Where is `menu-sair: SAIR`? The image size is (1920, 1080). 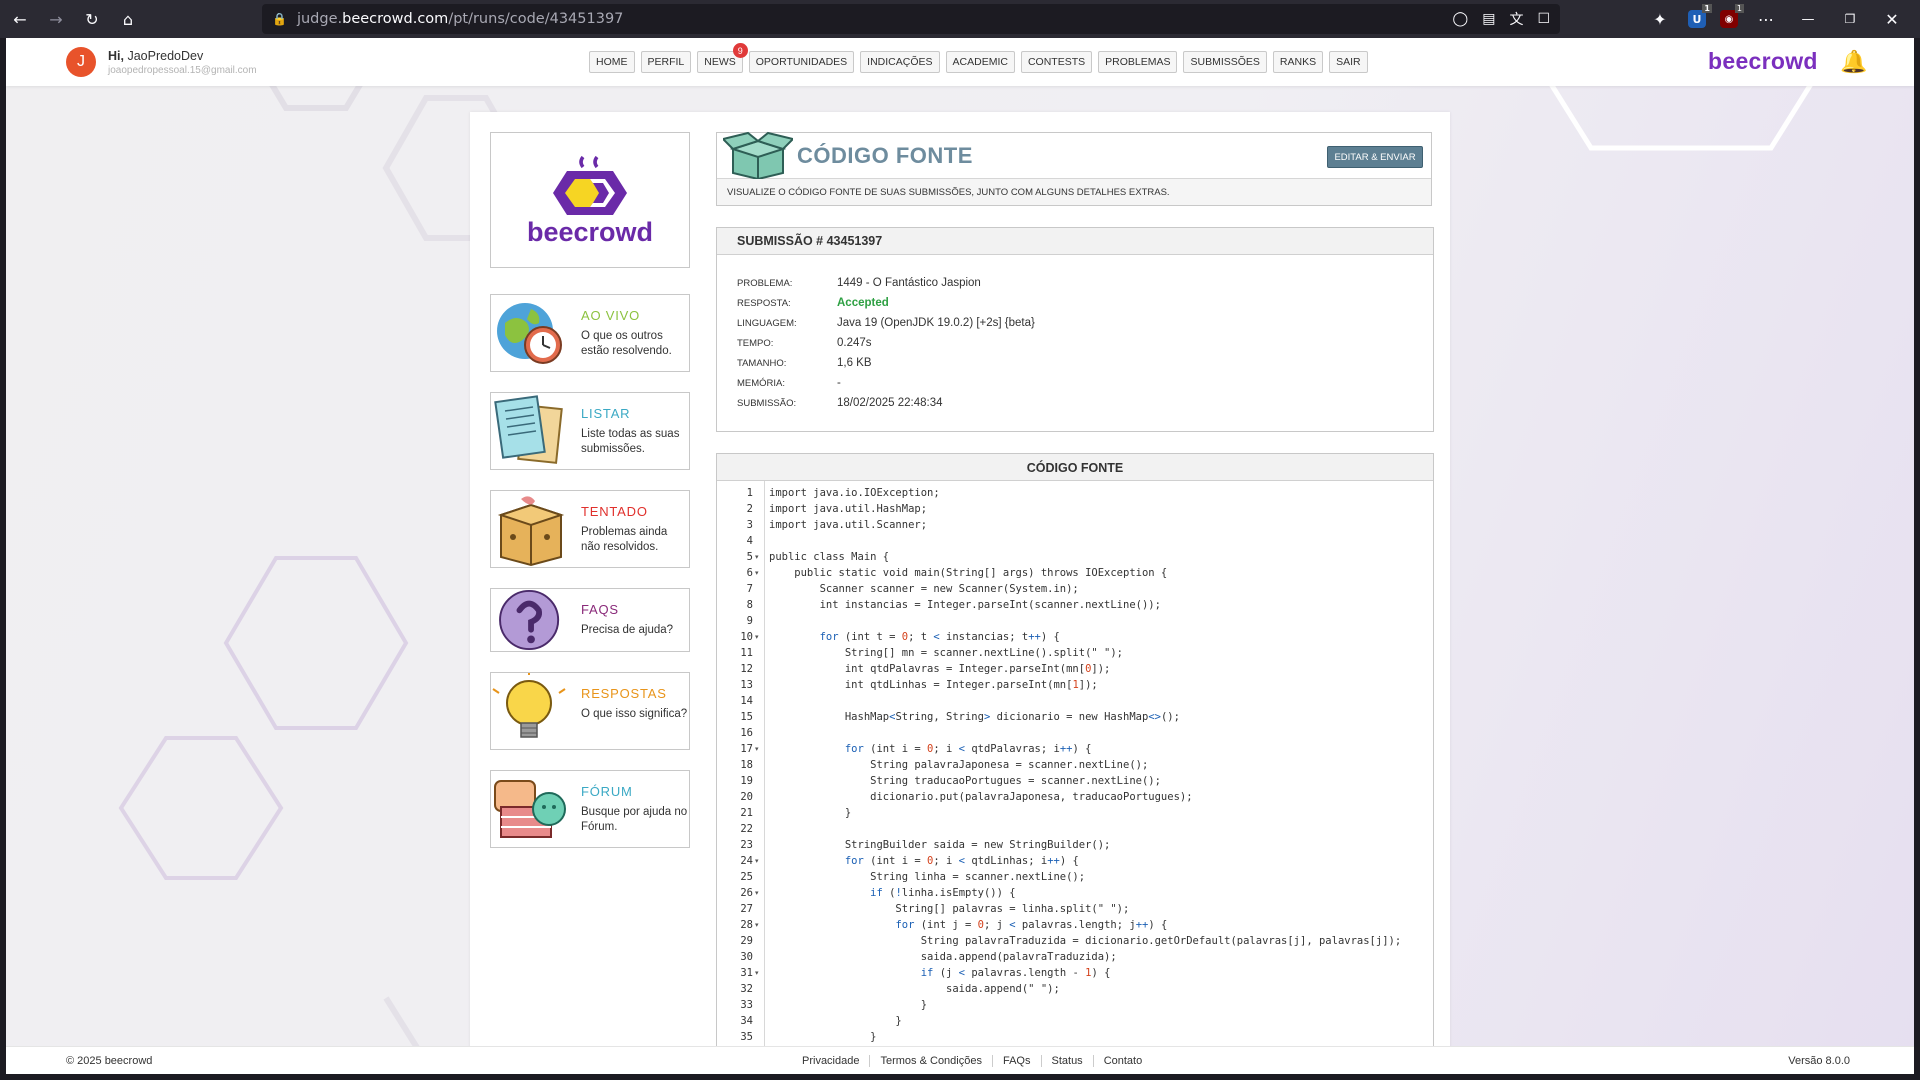
menu-sair: SAIR is located at coordinates (1348, 62).